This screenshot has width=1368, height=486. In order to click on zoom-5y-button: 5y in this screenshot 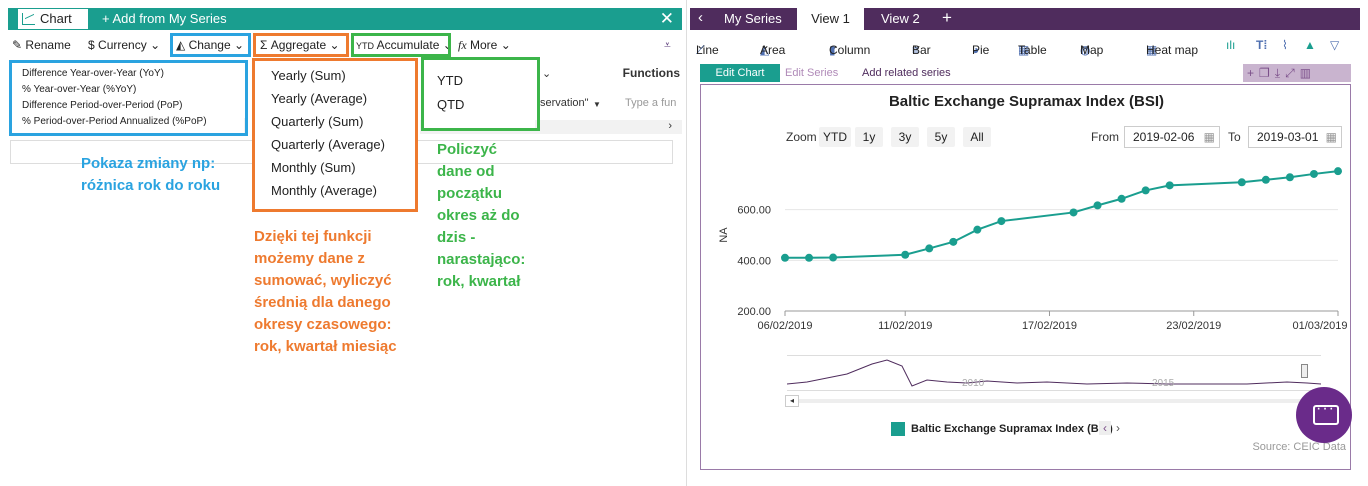, I will do `click(941, 137)`.